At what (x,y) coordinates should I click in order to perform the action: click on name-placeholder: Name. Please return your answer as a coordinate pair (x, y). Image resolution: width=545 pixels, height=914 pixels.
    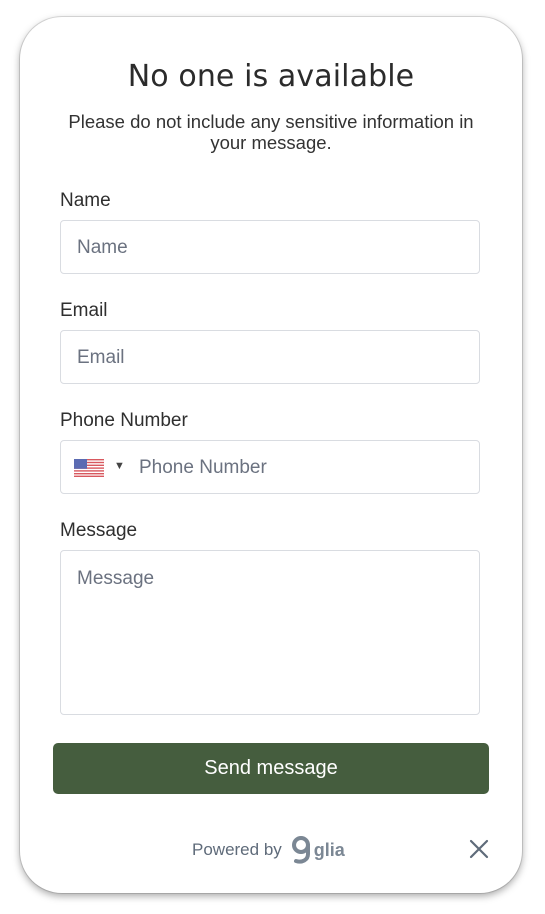
    Looking at the image, I should click on (102, 247).